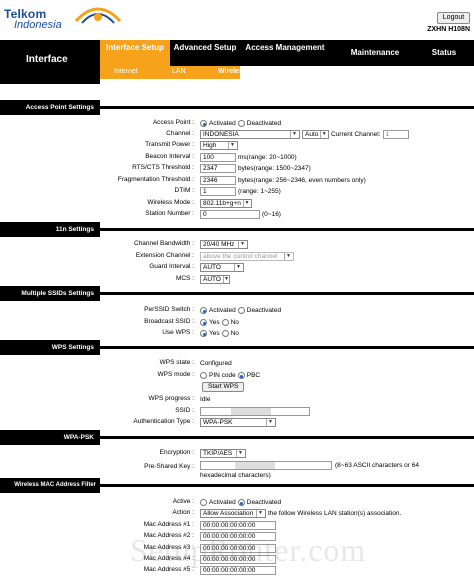  I want to click on encryption-label: Encryption :, so click(176, 452).